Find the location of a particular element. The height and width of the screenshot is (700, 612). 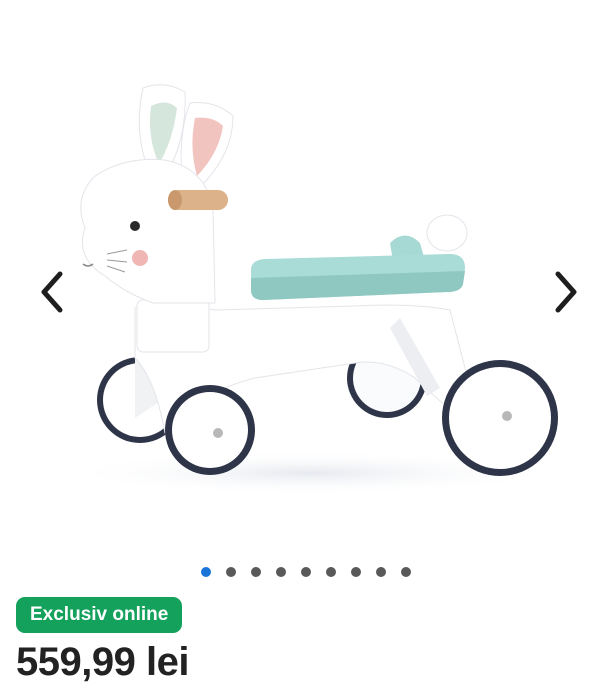

product-price: 559,99 lei is located at coordinates (102, 662).